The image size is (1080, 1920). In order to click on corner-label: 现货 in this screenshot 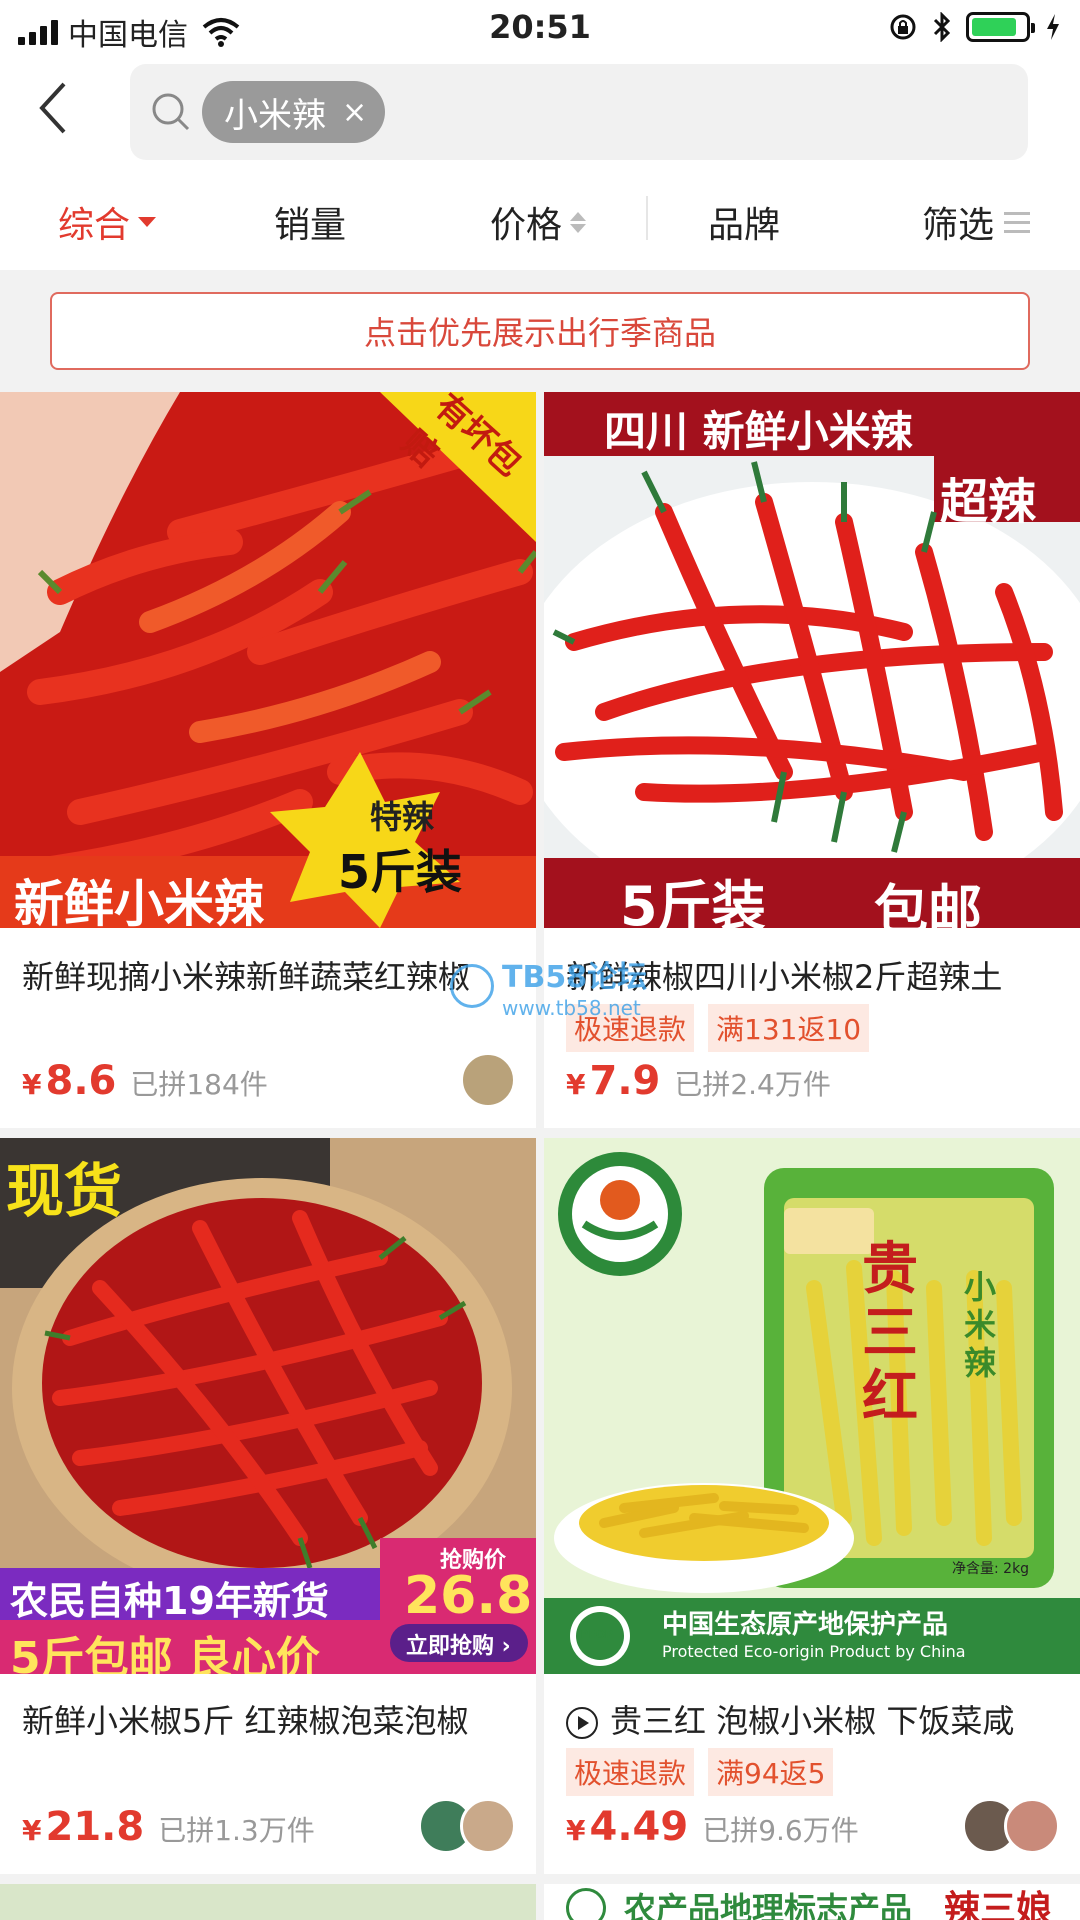, I will do `click(64, 1191)`.